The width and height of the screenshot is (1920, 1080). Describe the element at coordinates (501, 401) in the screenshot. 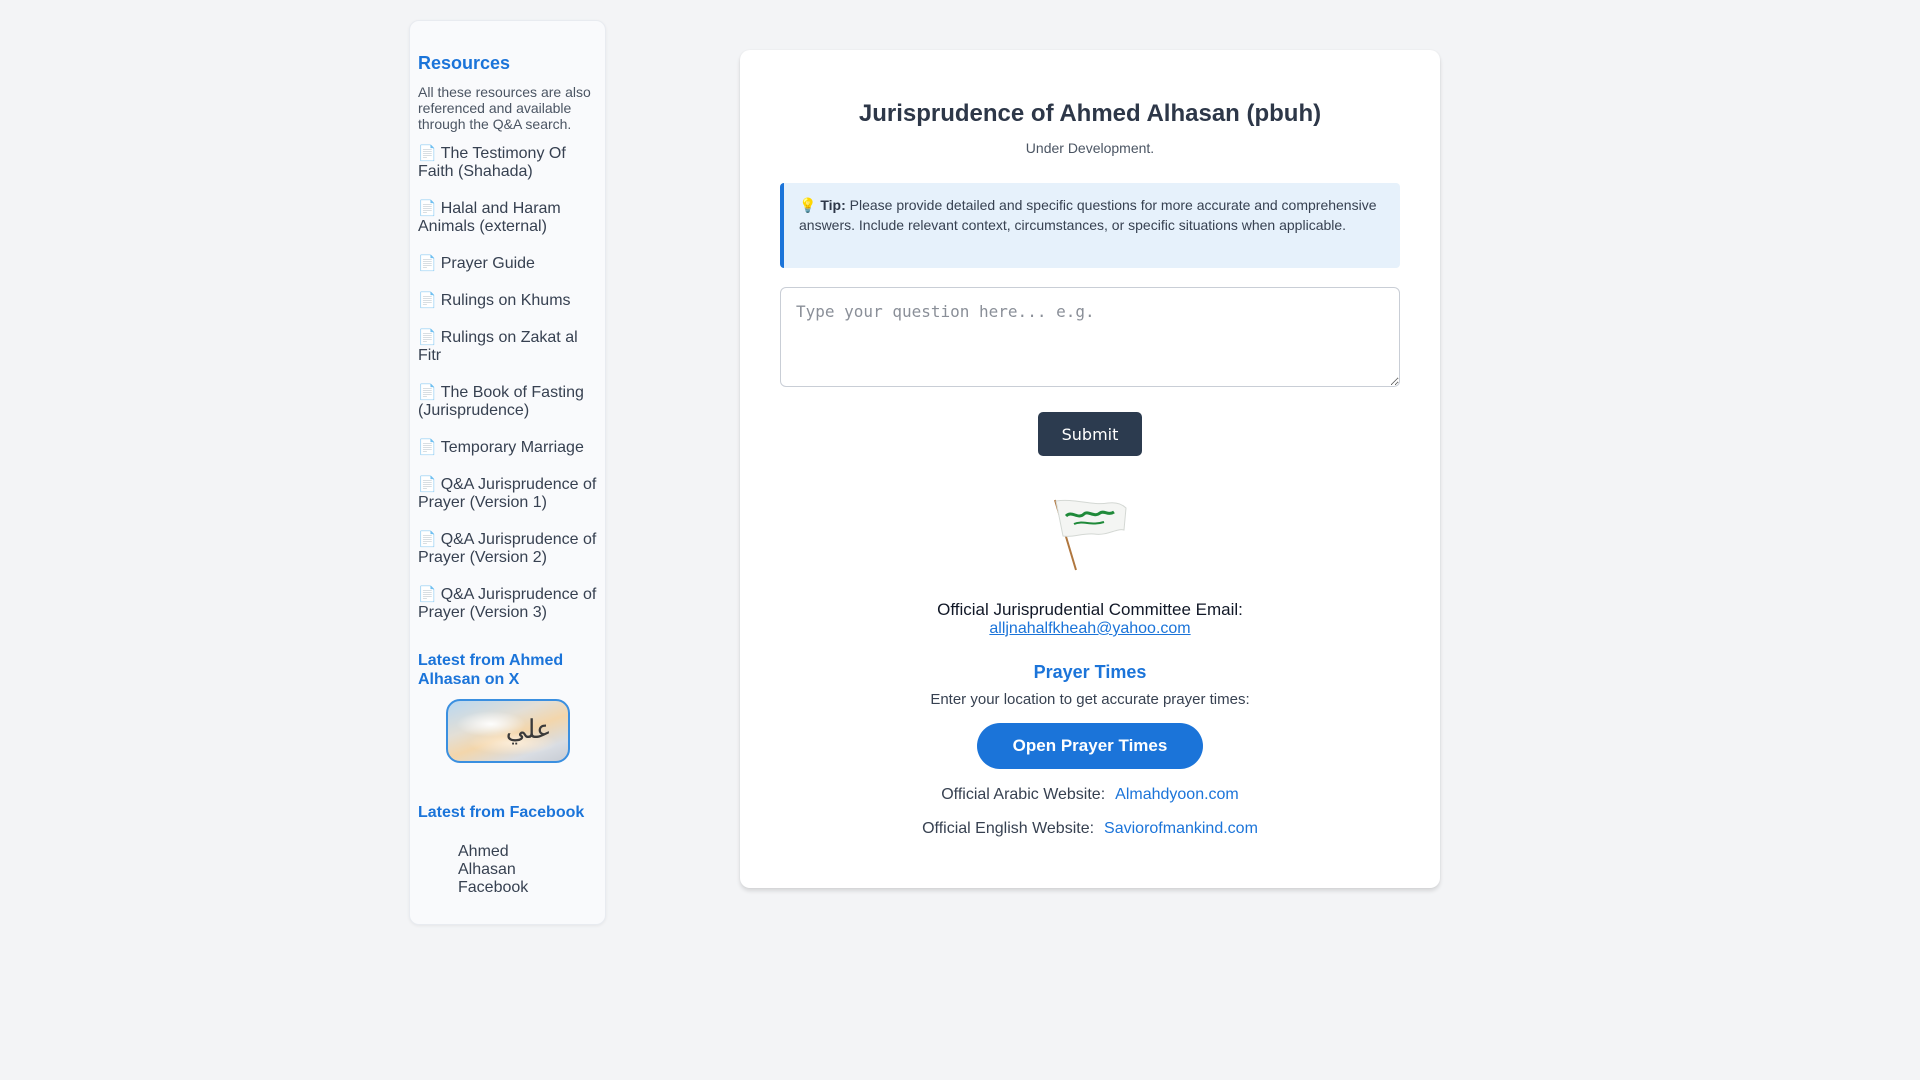

I see `resource-link-label: The Book of Fasting (Jurisprudence)` at that location.